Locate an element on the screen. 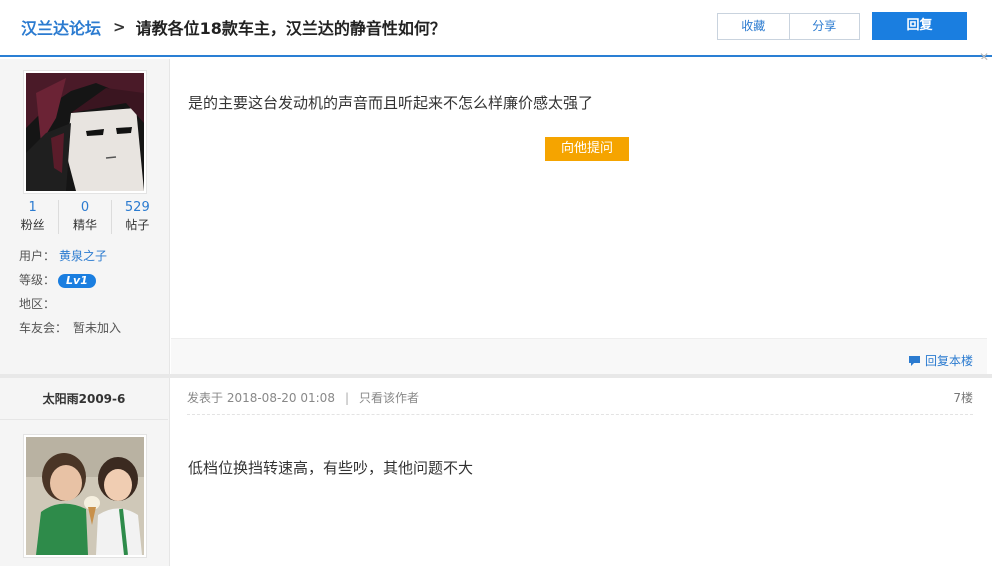 This screenshot has width=992, height=566. breadcrumb: 汉兰达论坛 > 请教各位18款车主，汉兰达的静音性如何？ is located at coordinates (233, 27).